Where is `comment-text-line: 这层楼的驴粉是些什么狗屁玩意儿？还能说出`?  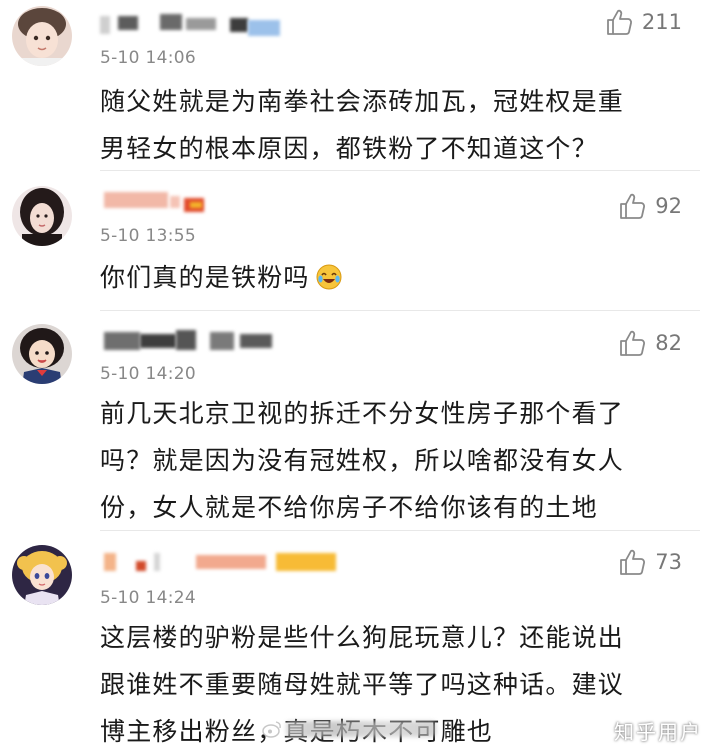 comment-text-line: 这层楼的驴粉是些什么狗屁玩意儿？还能说出 is located at coordinates (362, 637).